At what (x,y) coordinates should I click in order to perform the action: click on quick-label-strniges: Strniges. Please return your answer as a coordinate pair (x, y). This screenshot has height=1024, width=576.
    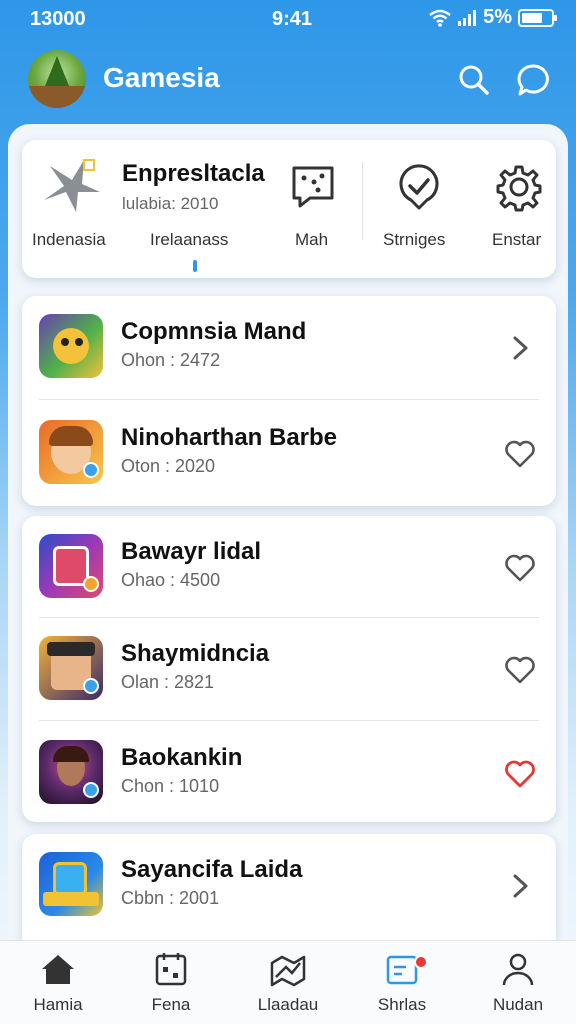
    Looking at the image, I should click on (414, 239).